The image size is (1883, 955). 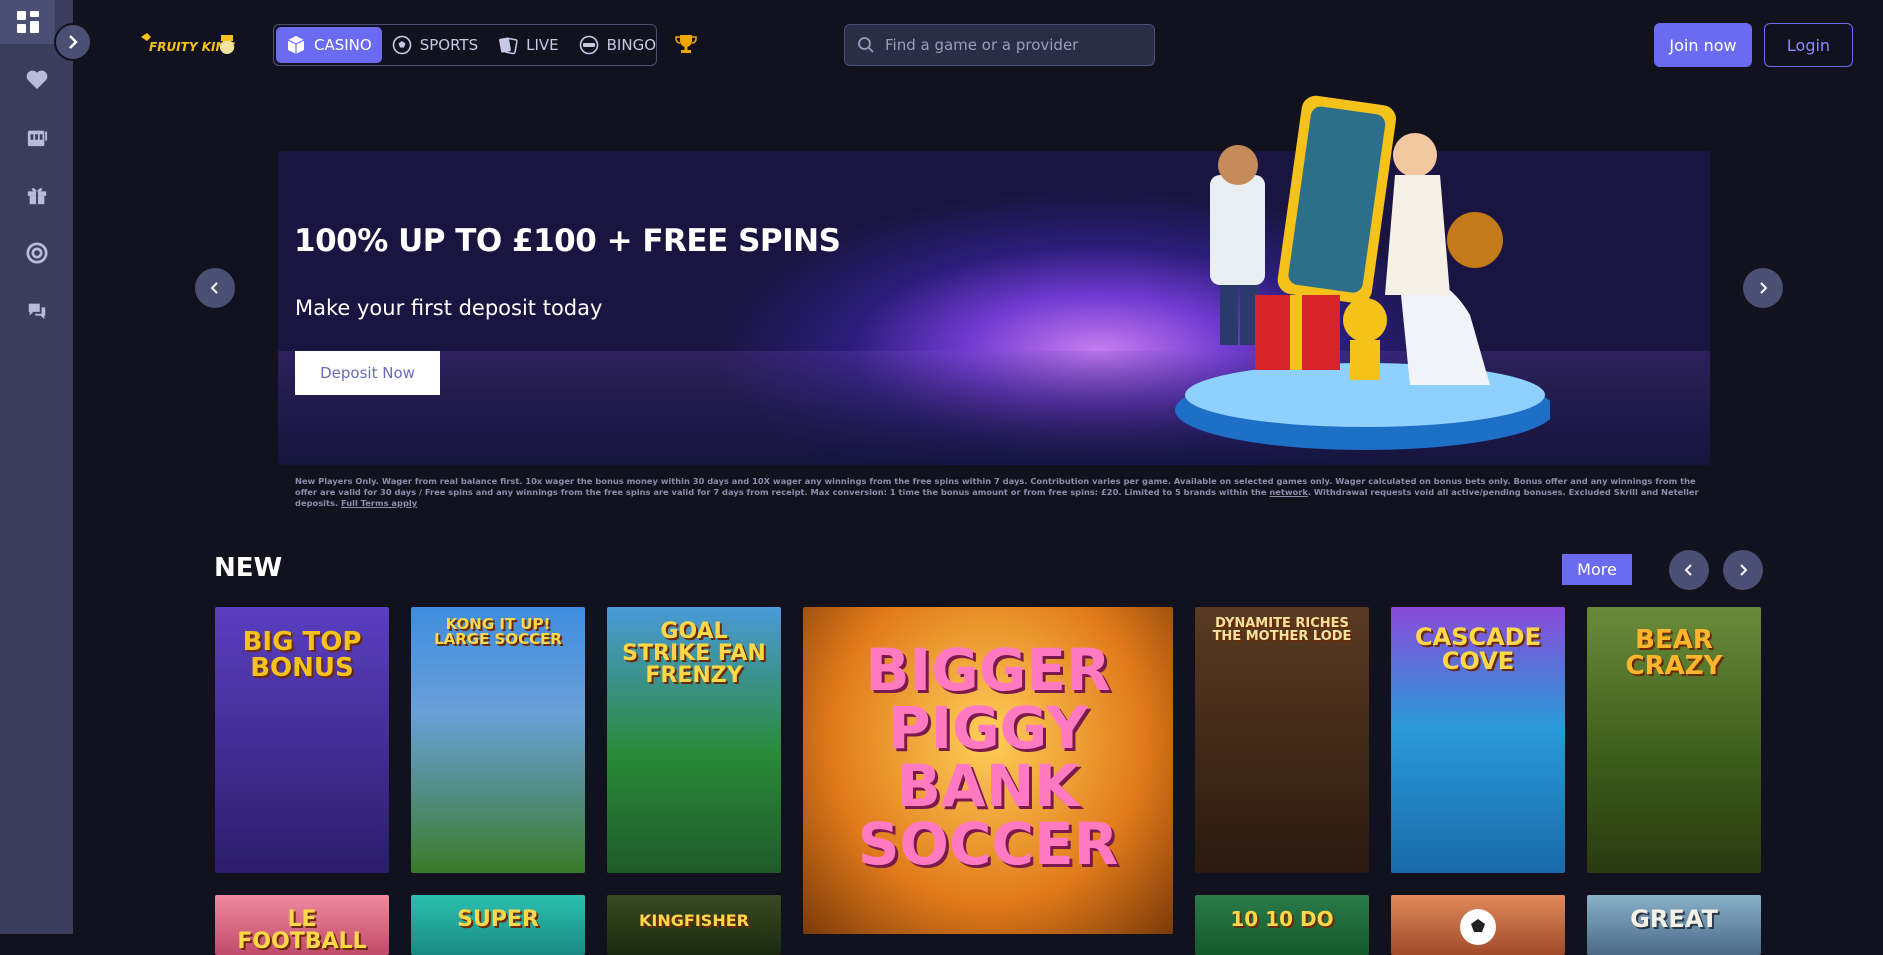 I want to click on nav-bingo: BINGO, so click(x=617, y=45).